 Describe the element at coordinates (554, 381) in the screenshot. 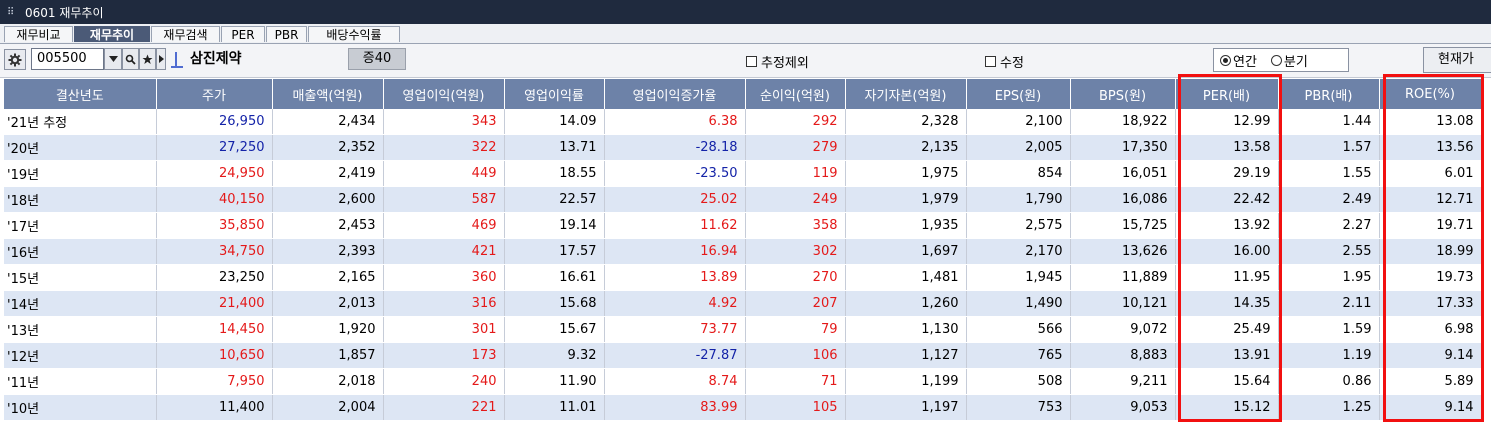

I see `cell-opm: 11.90` at that location.